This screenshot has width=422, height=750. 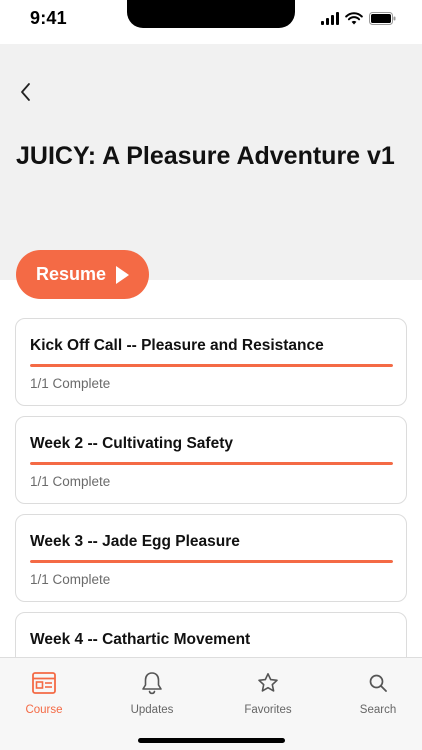 I want to click on resume-button: Resume, so click(x=82, y=274).